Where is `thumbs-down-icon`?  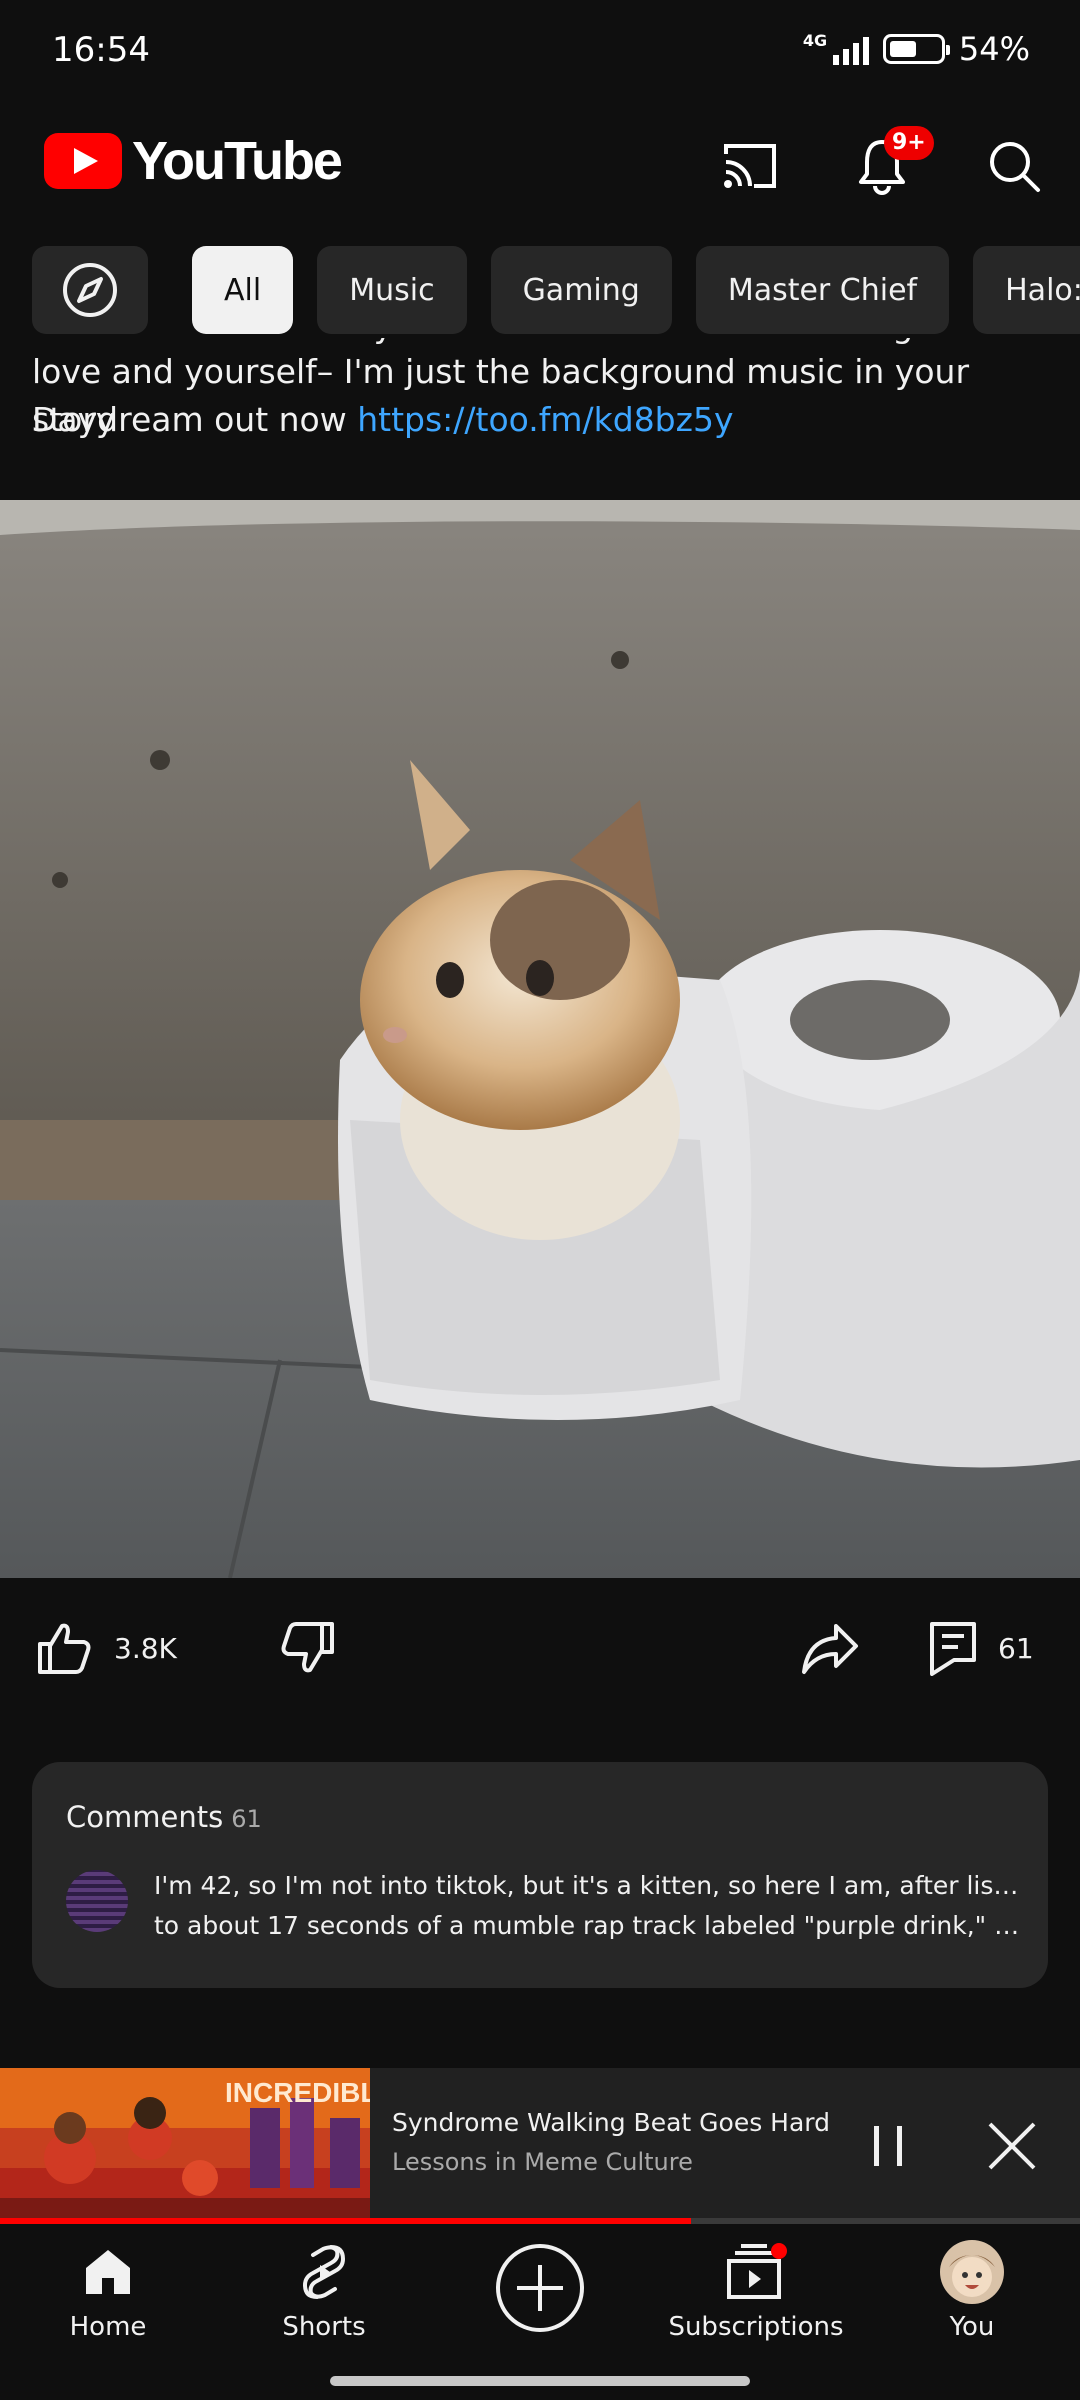
thumbs-down-icon is located at coordinates (307, 1647).